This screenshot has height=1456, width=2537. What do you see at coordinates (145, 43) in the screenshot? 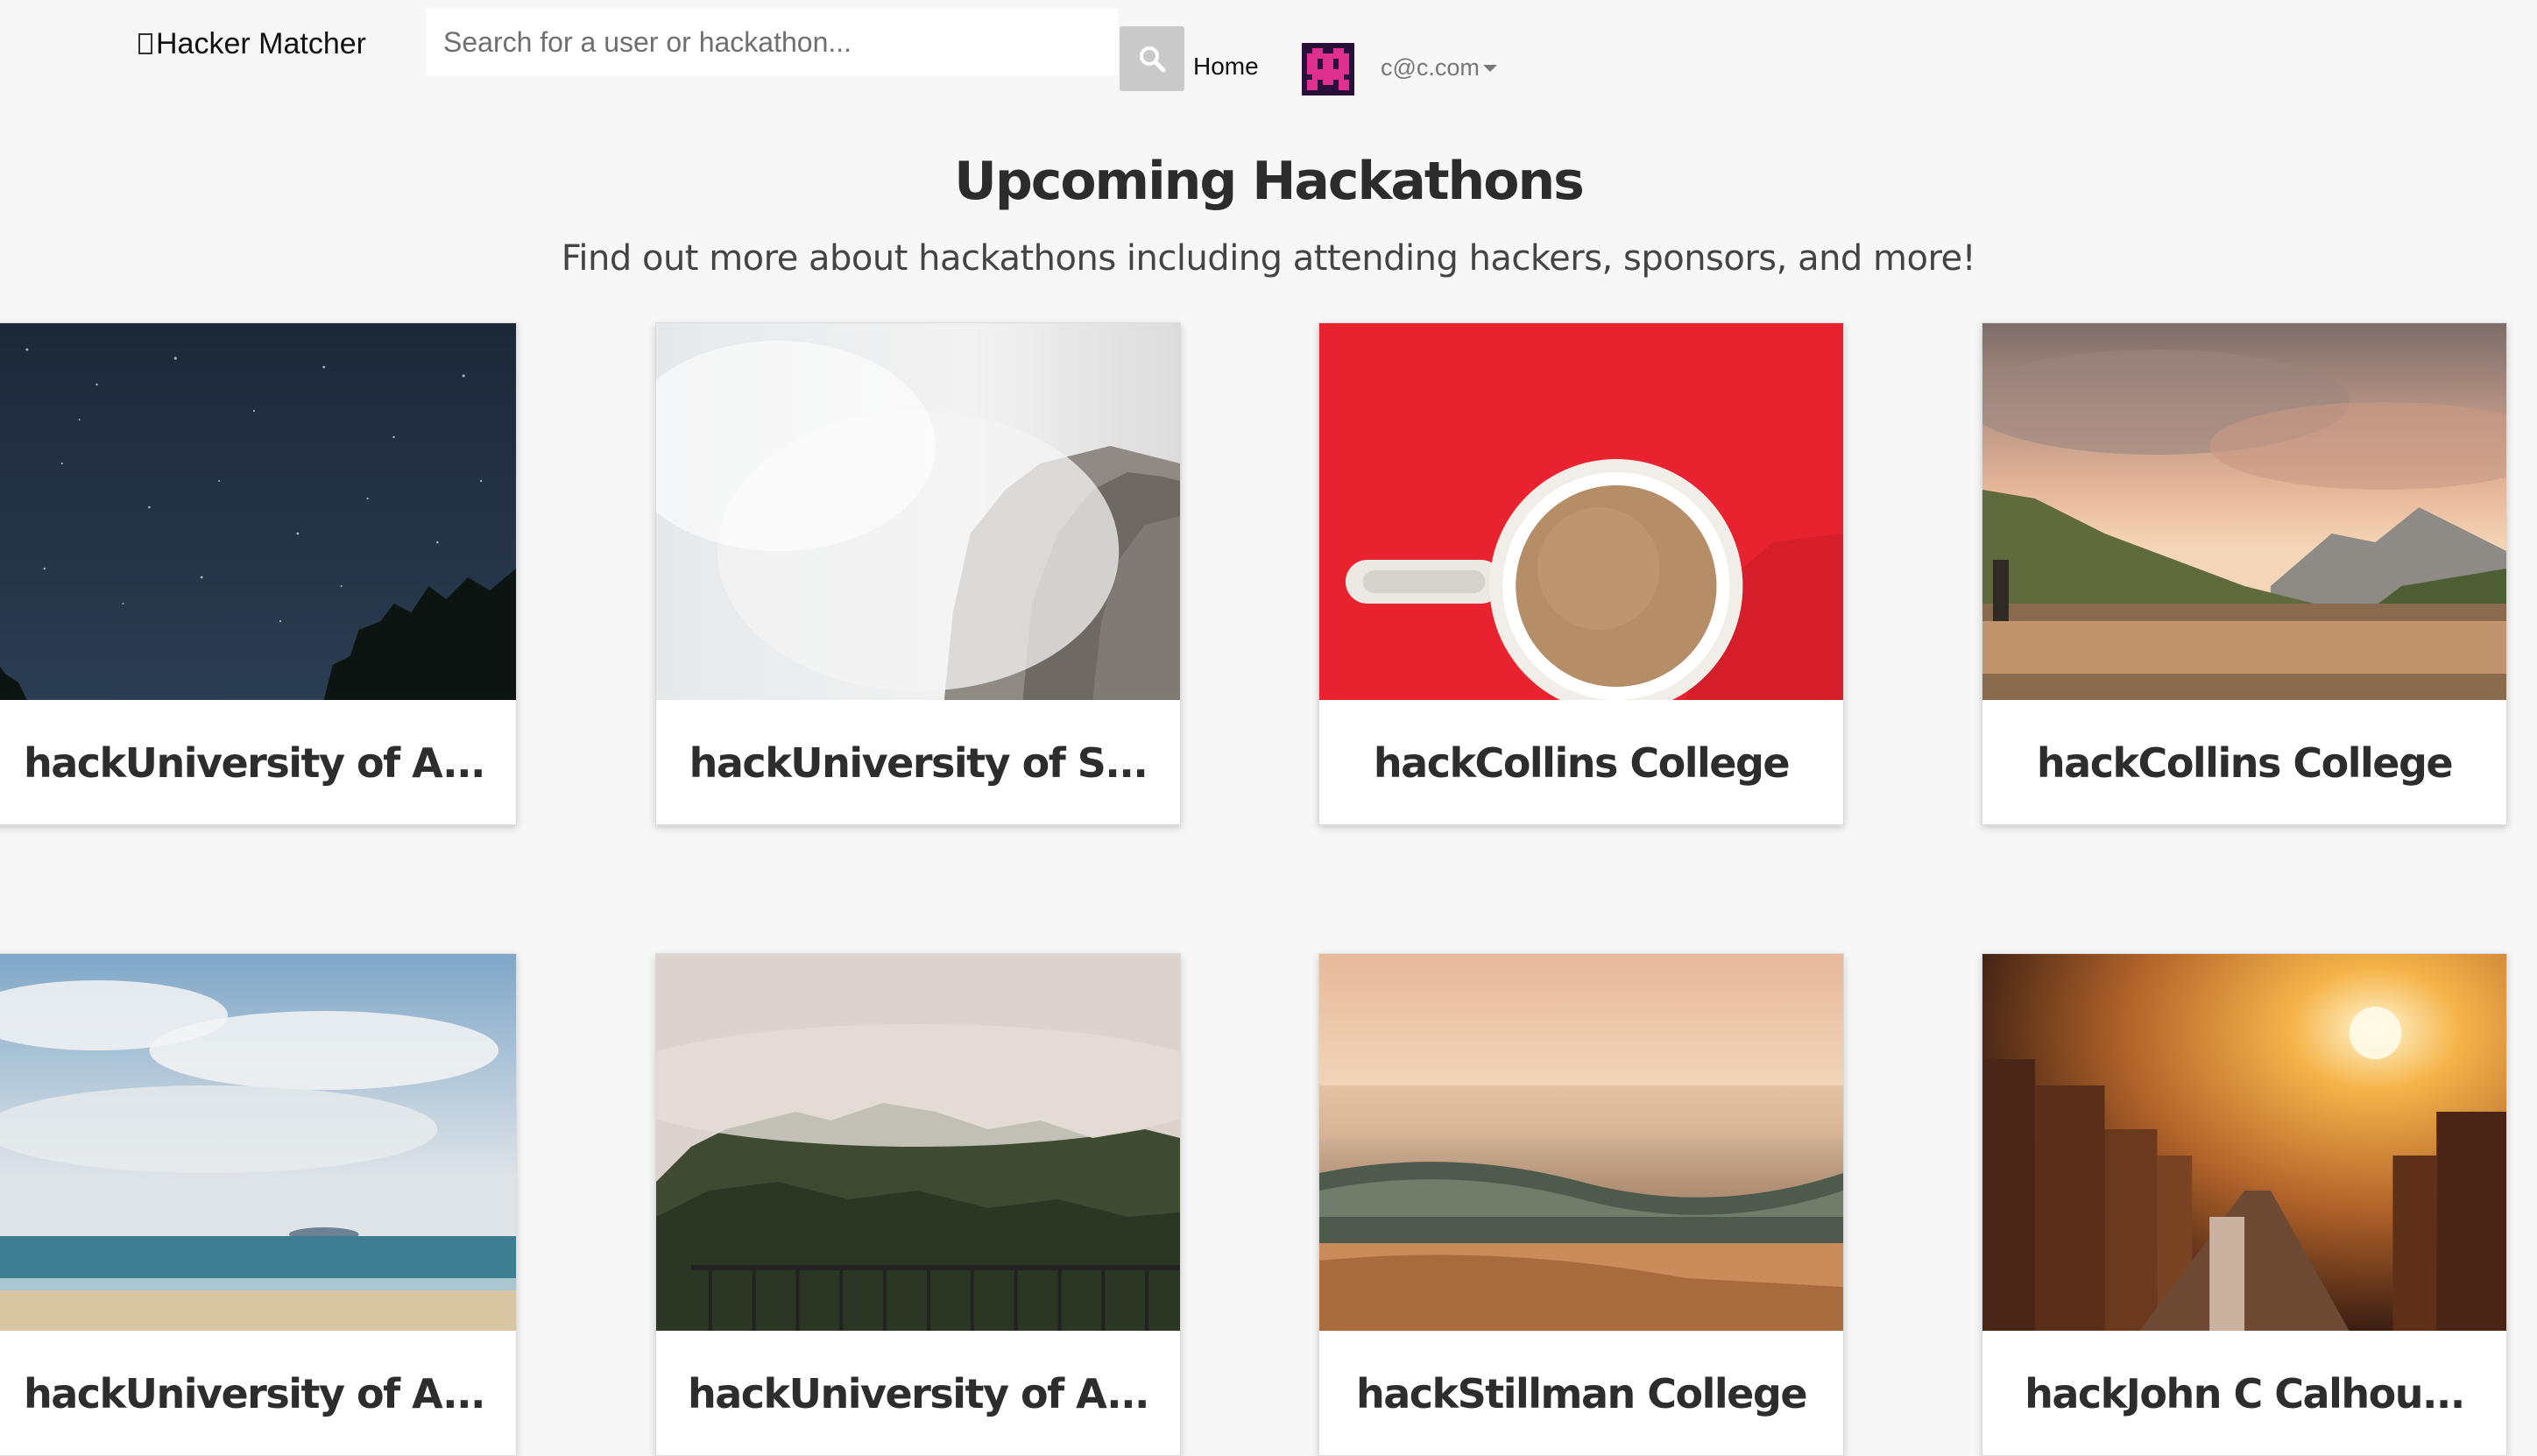
I see `broken-glyph-icon` at bounding box center [145, 43].